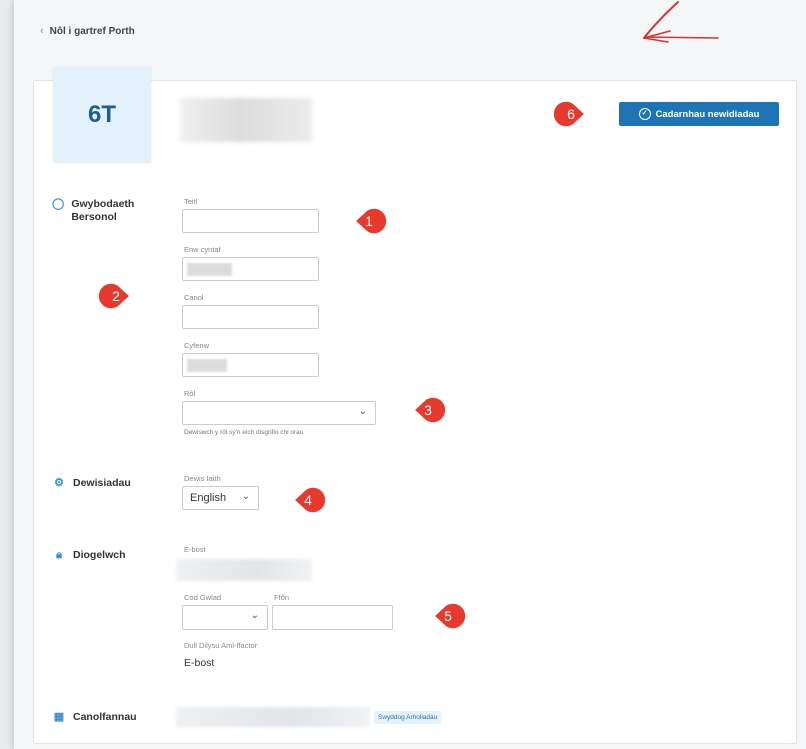 The image size is (806, 749). Describe the element at coordinates (58, 204) in the screenshot. I see `info-circle-icon: ◯` at that location.